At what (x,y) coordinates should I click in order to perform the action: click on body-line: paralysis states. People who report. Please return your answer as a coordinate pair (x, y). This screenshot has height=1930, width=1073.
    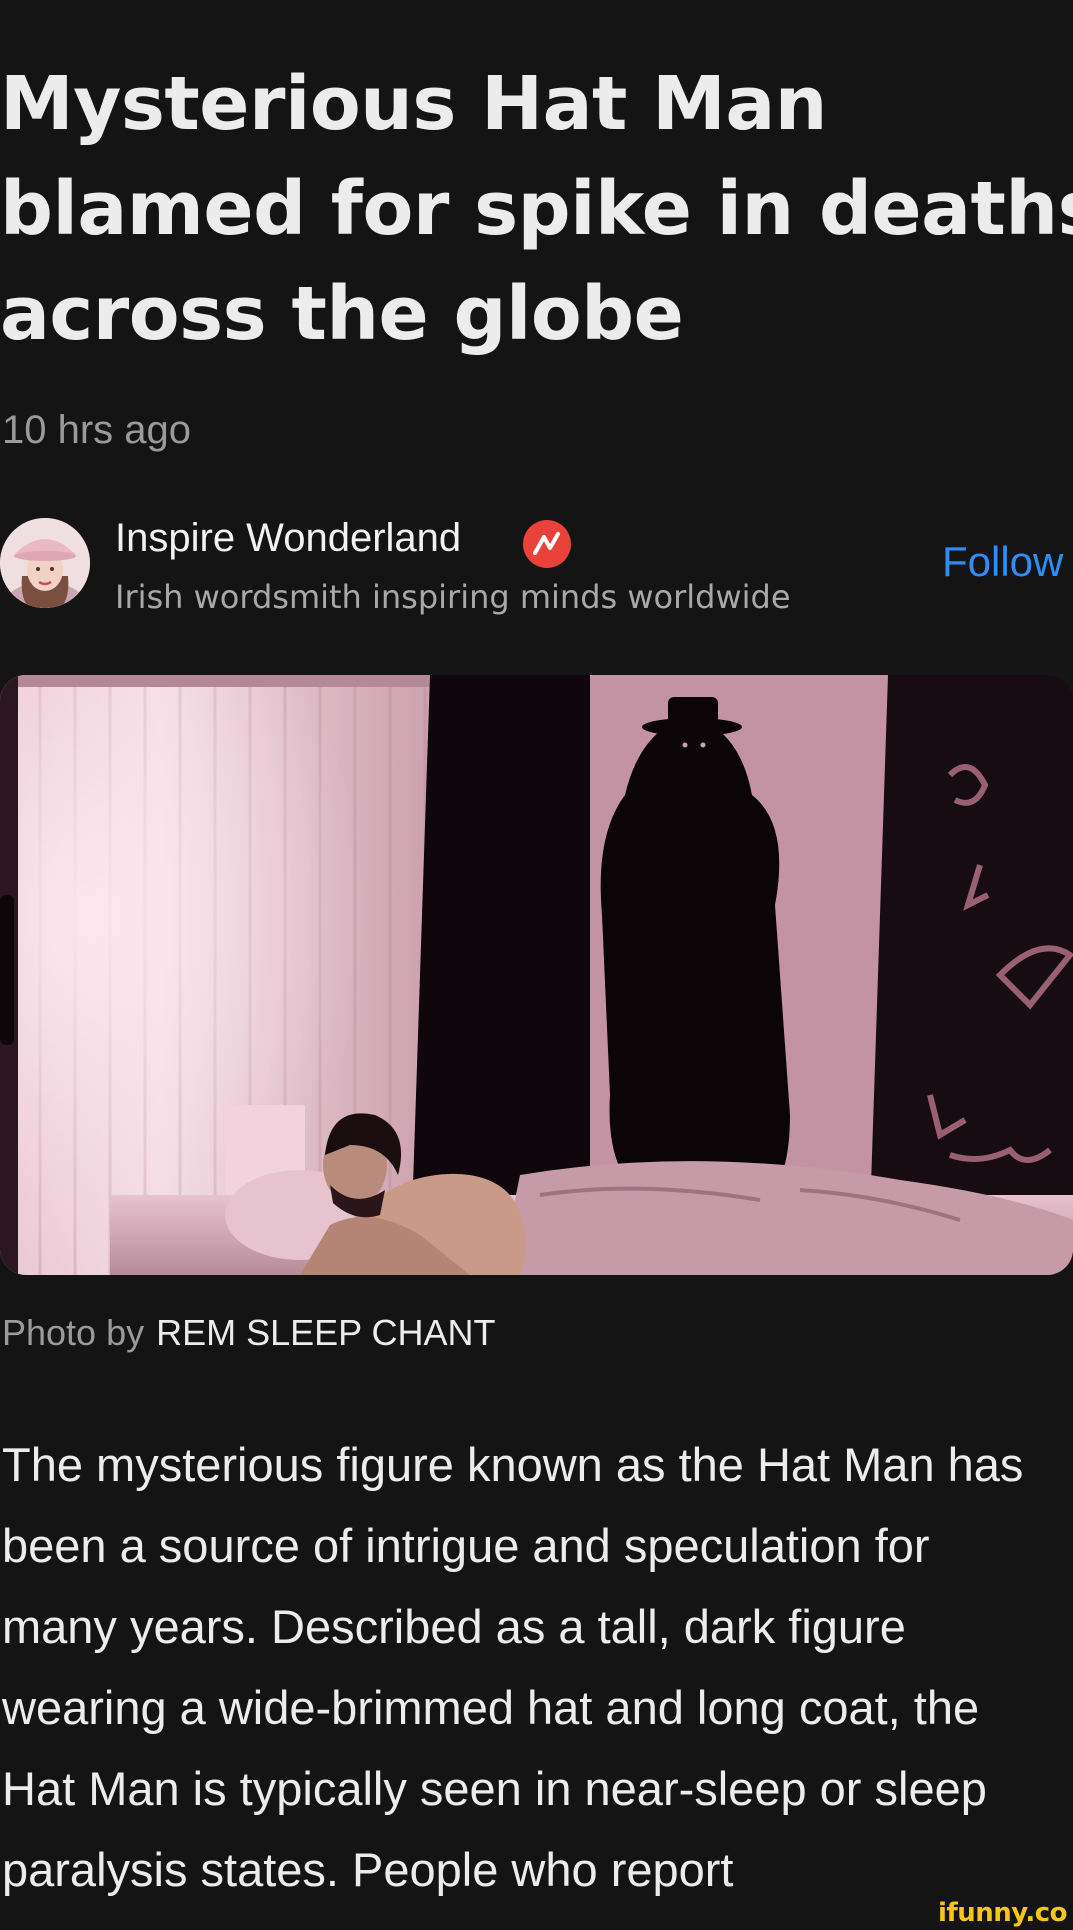
    Looking at the image, I should click on (368, 1869).